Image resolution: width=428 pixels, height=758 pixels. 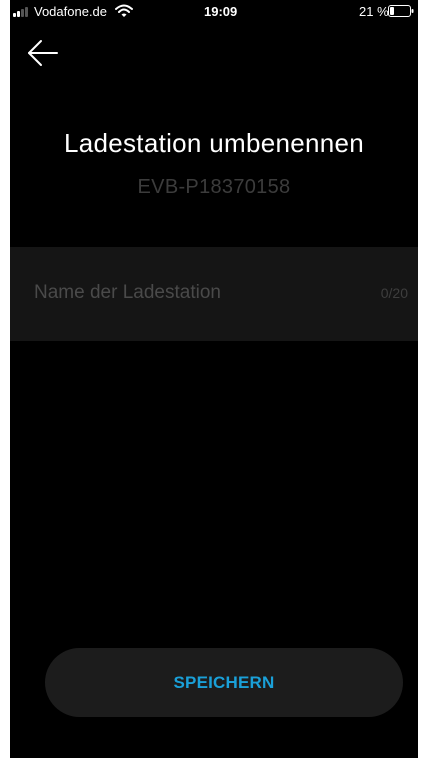 What do you see at coordinates (214, 187) in the screenshot?
I see `station-id: EVB-P18370158` at bounding box center [214, 187].